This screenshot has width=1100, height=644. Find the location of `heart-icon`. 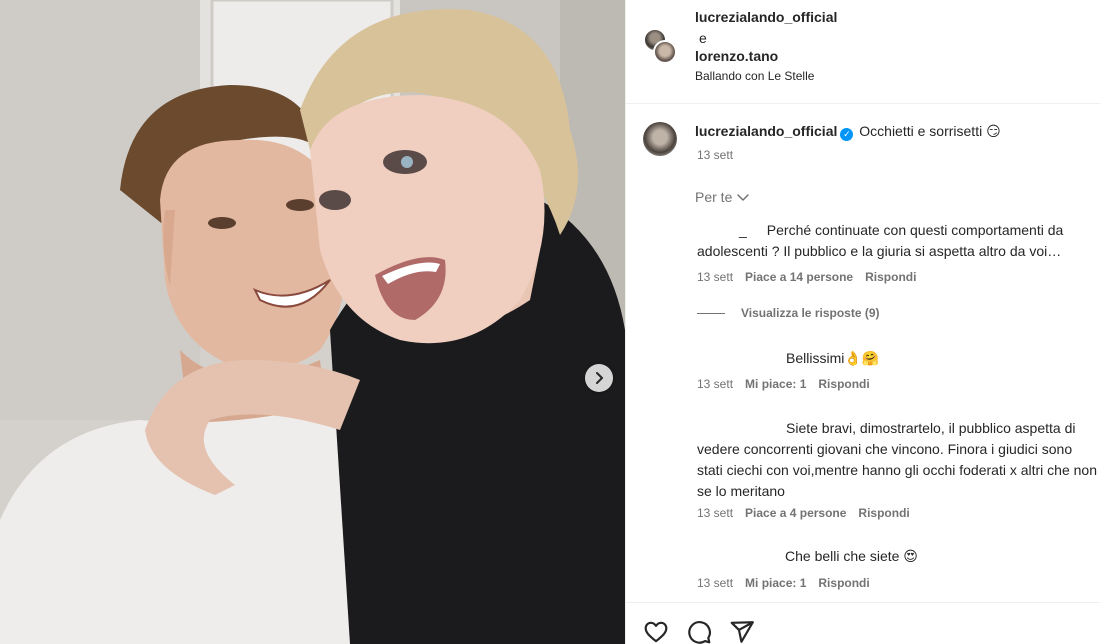

heart-icon is located at coordinates (656, 631).